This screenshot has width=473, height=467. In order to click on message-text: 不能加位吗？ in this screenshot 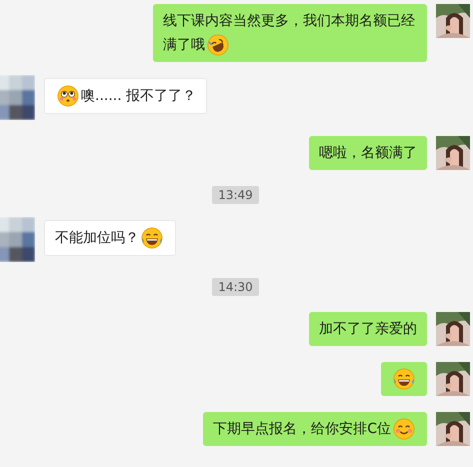, I will do `click(97, 238)`.